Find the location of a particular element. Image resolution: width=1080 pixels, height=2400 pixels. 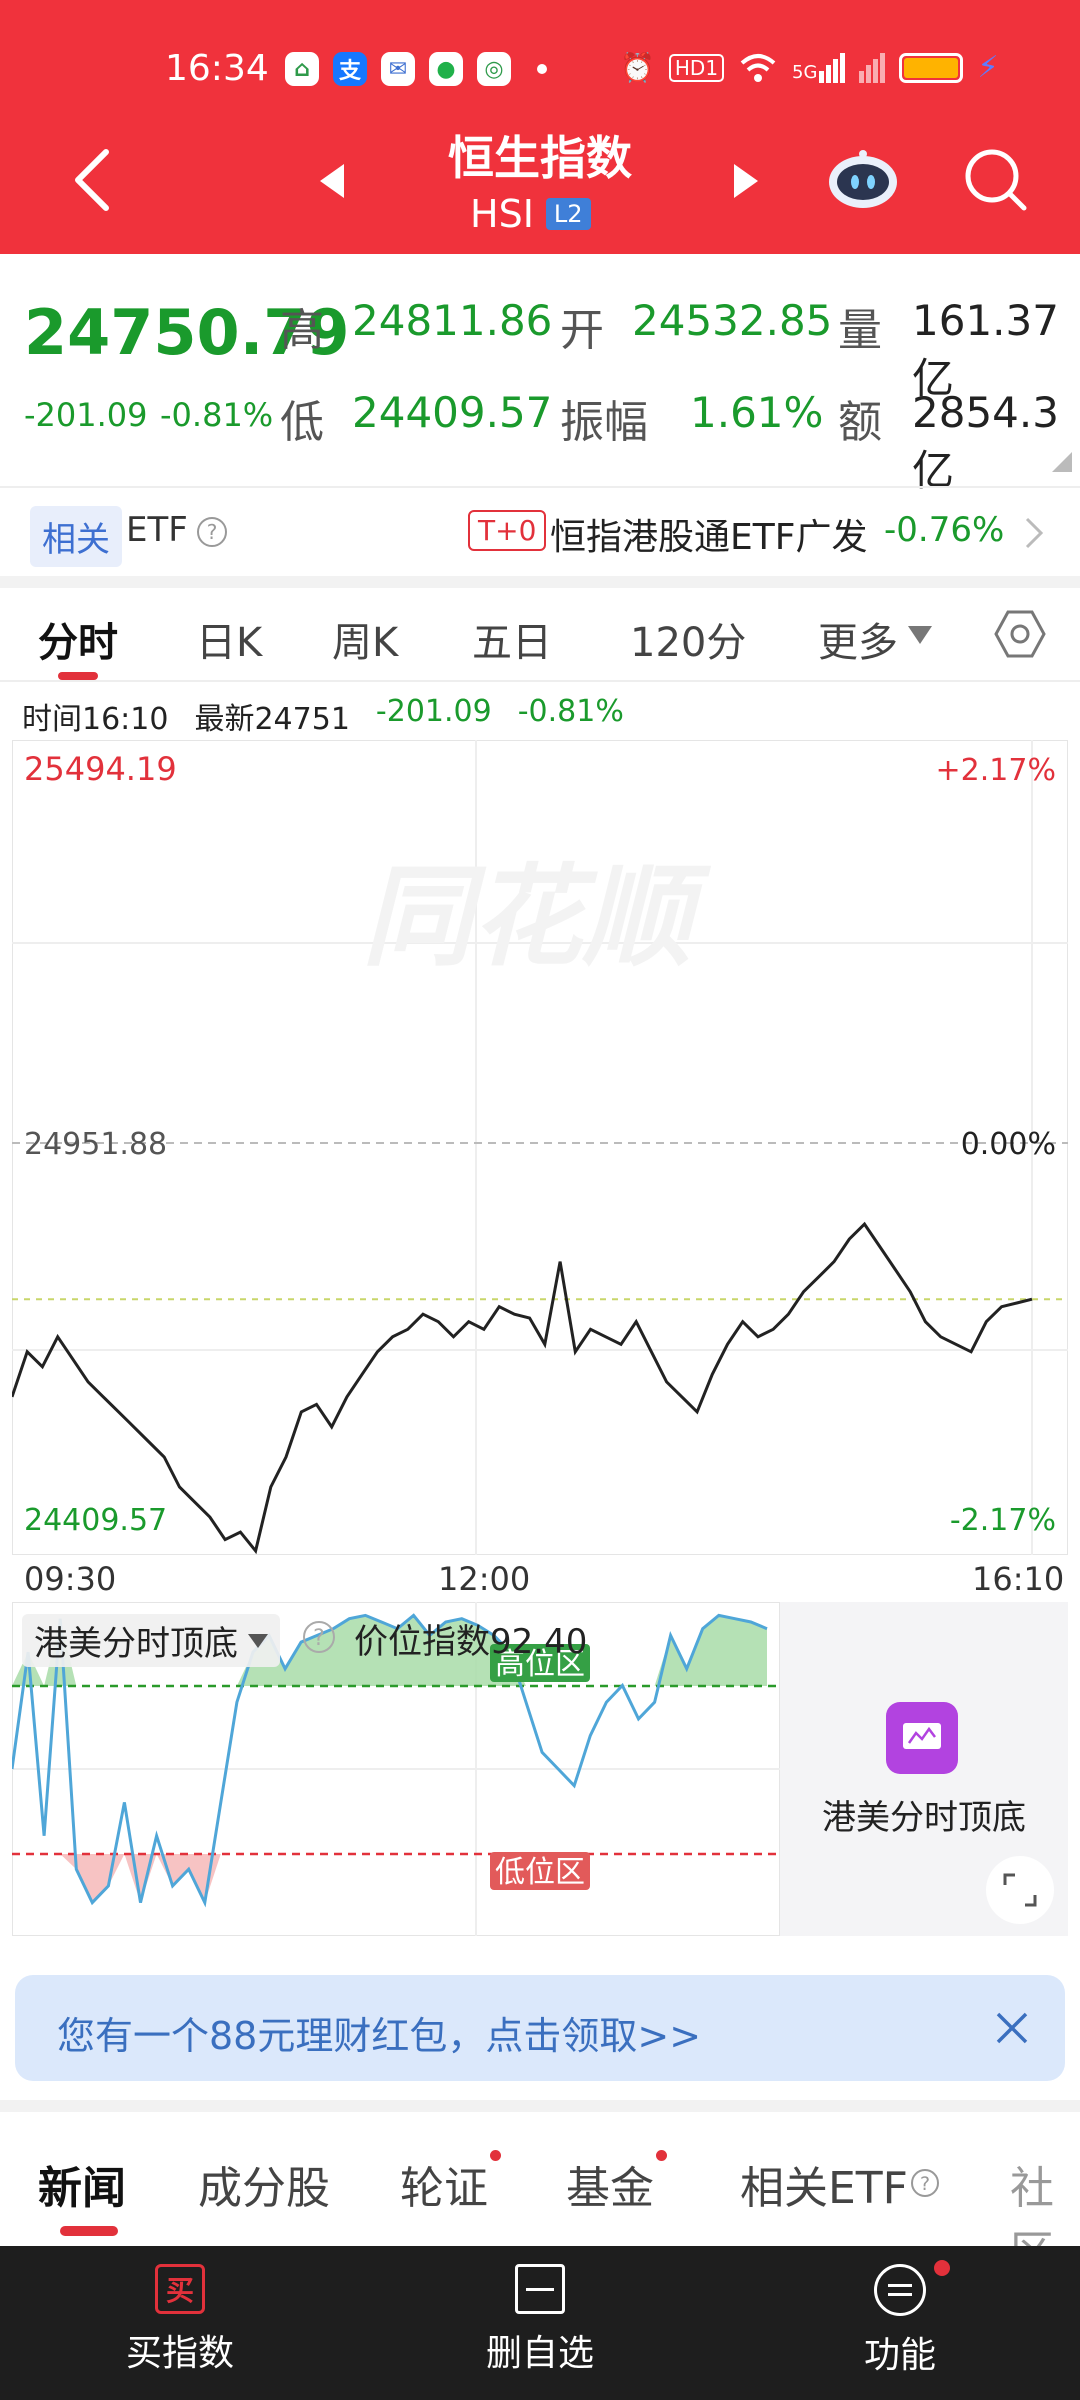

open-label: 开 is located at coordinates (582, 330).